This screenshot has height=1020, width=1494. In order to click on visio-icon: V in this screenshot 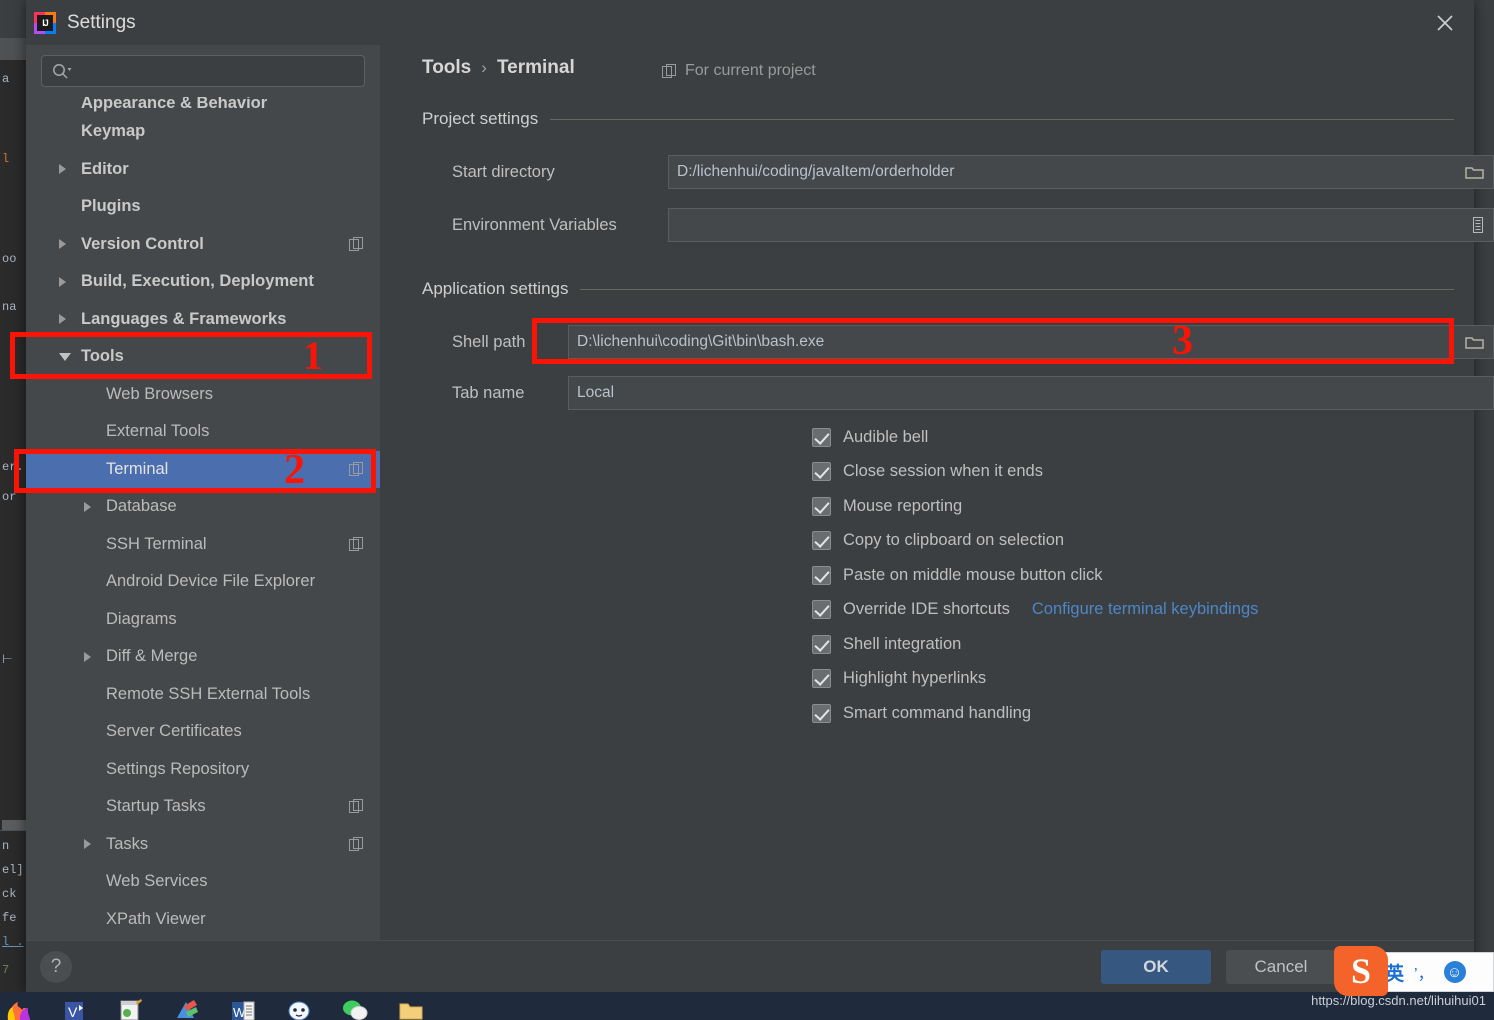, I will do `click(75, 1008)`.